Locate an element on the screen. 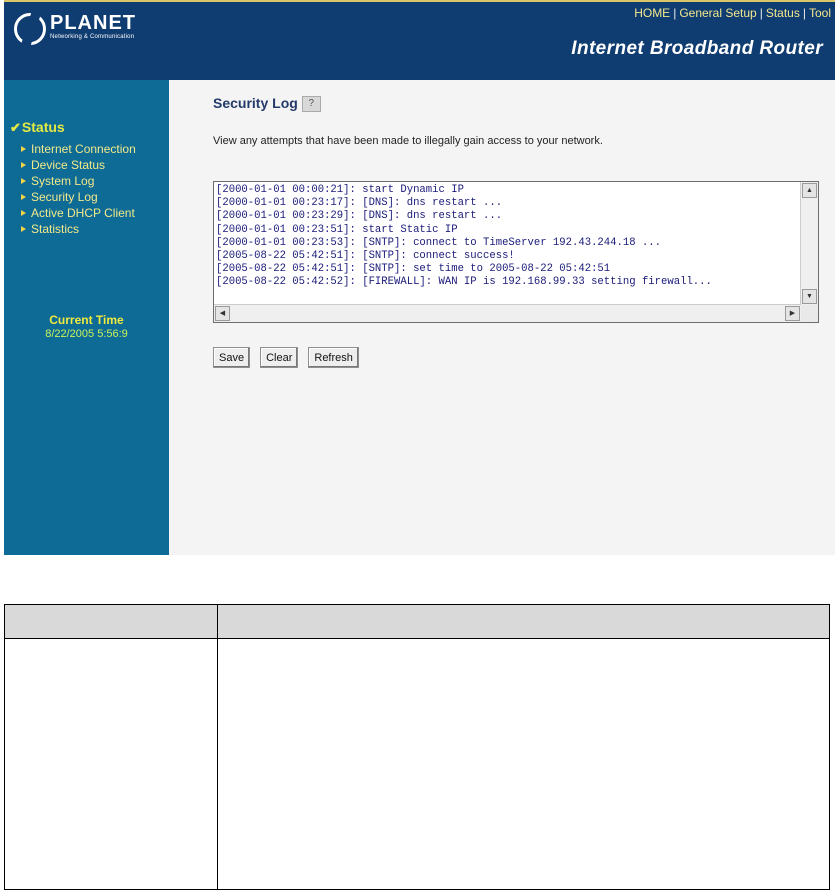 This screenshot has height=893, width=835. sidebar-item-device-status: Device Status is located at coordinates (78, 165).